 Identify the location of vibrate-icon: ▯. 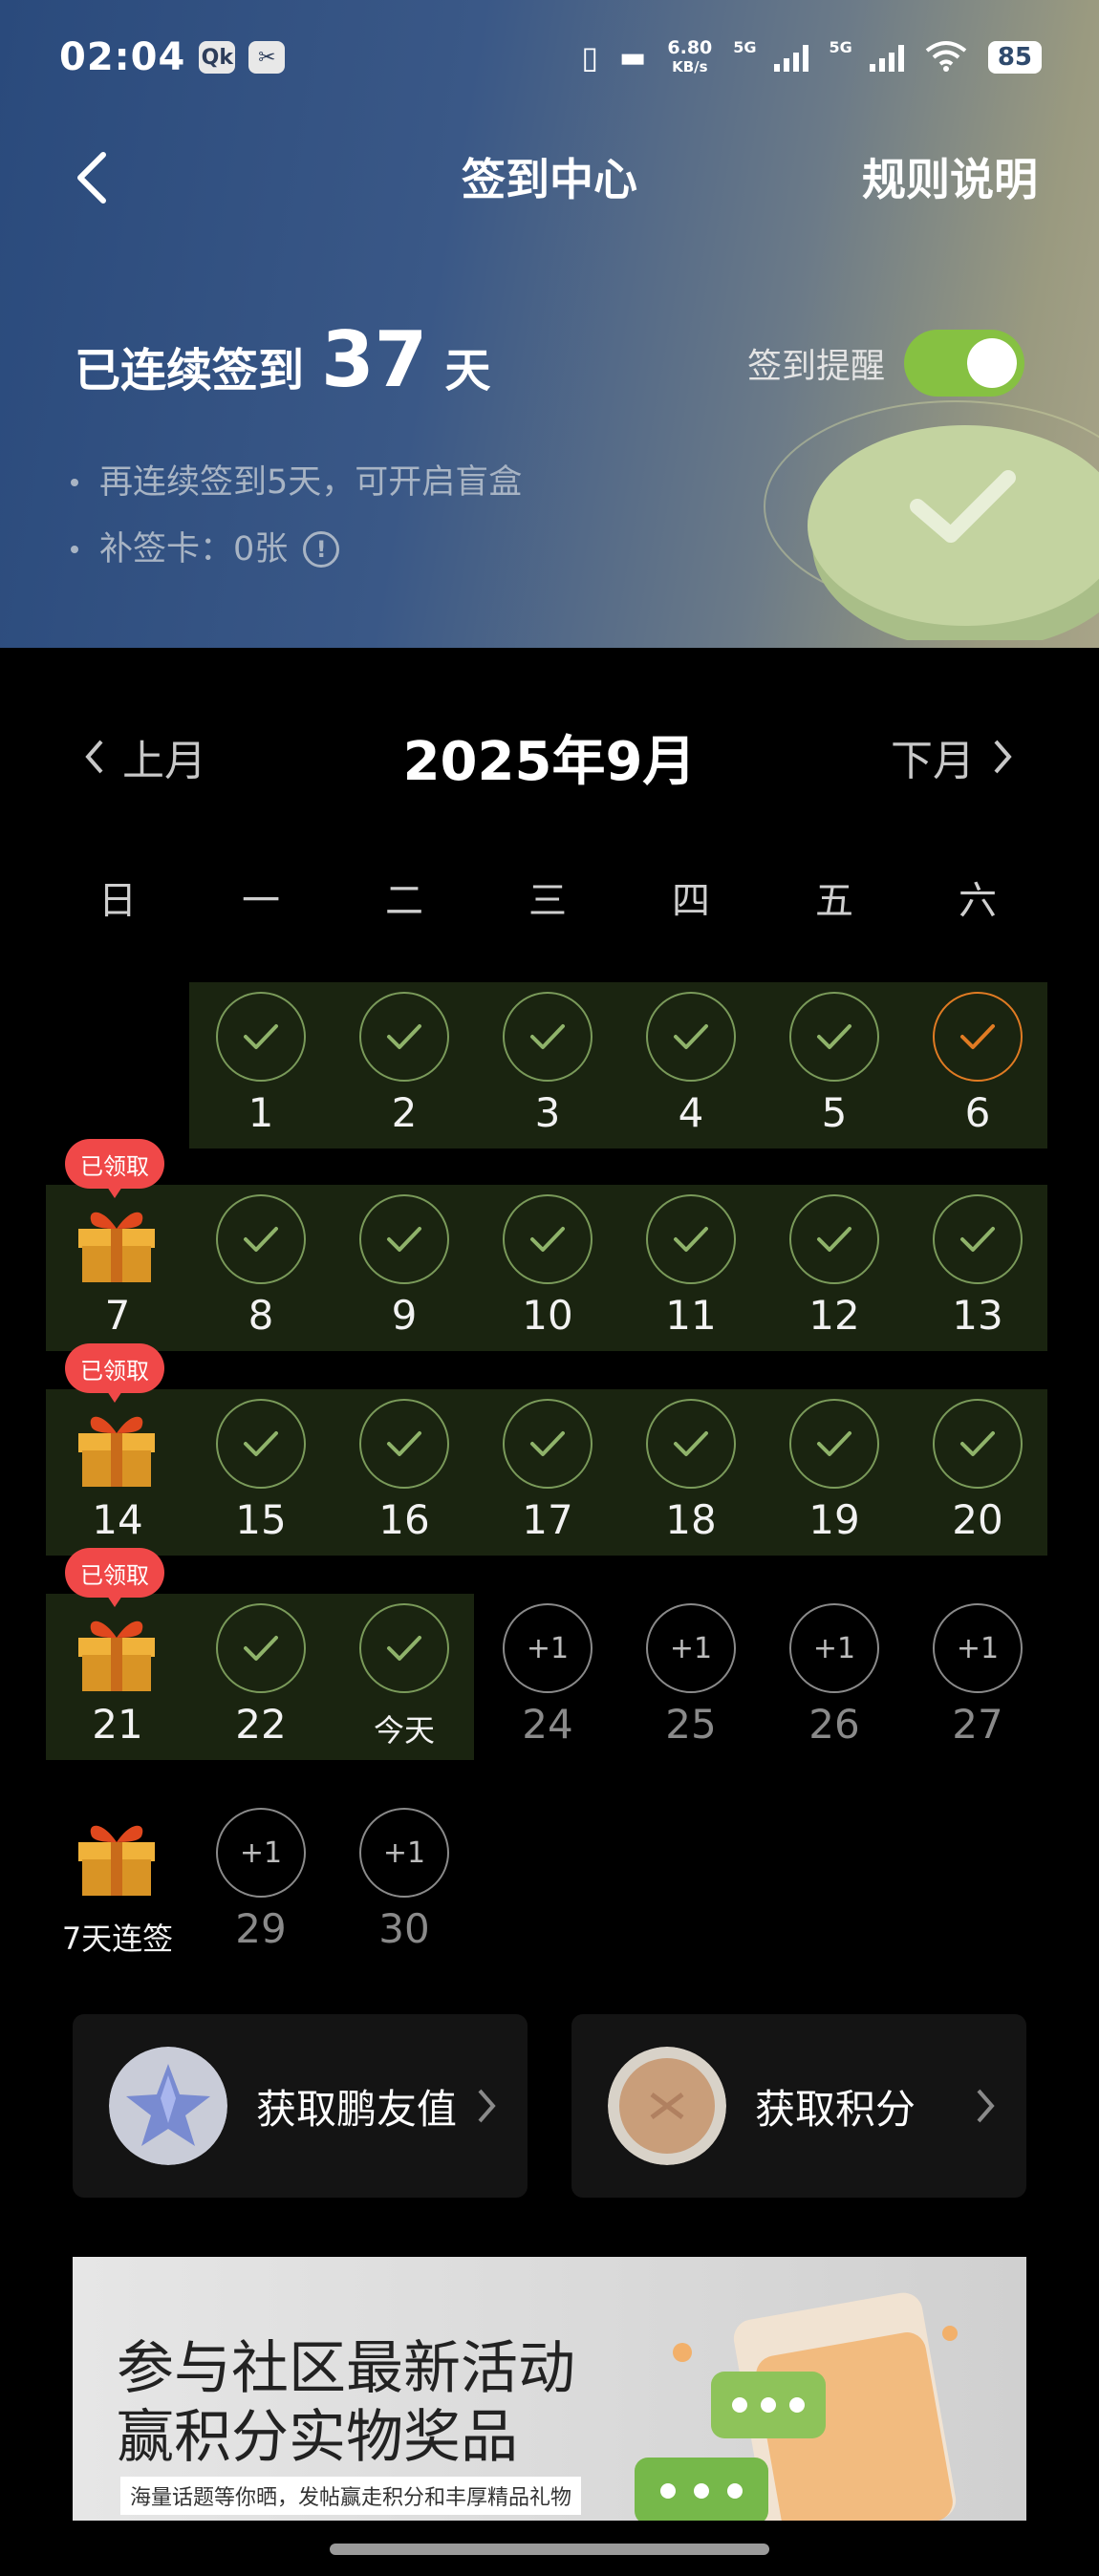
(590, 57).